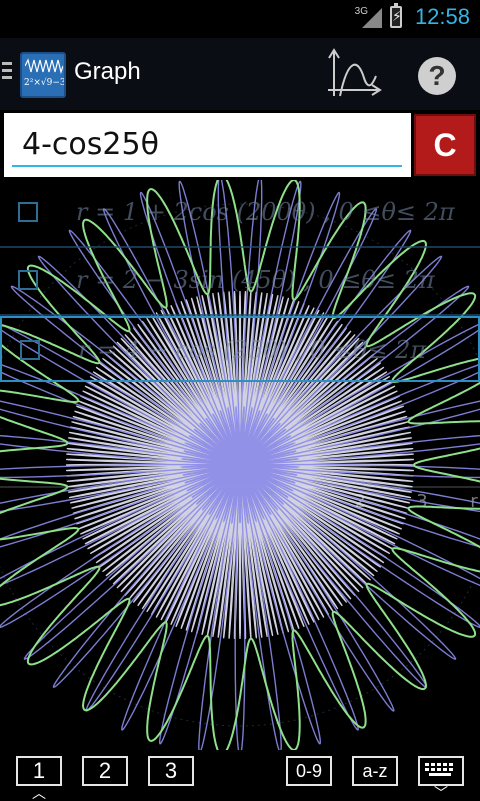 The height and width of the screenshot is (801, 480). Describe the element at coordinates (240, 775) in the screenshot. I see `keyboard-bar: 1 ︿ 2 3 0-9 a-z ﹀` at that location.